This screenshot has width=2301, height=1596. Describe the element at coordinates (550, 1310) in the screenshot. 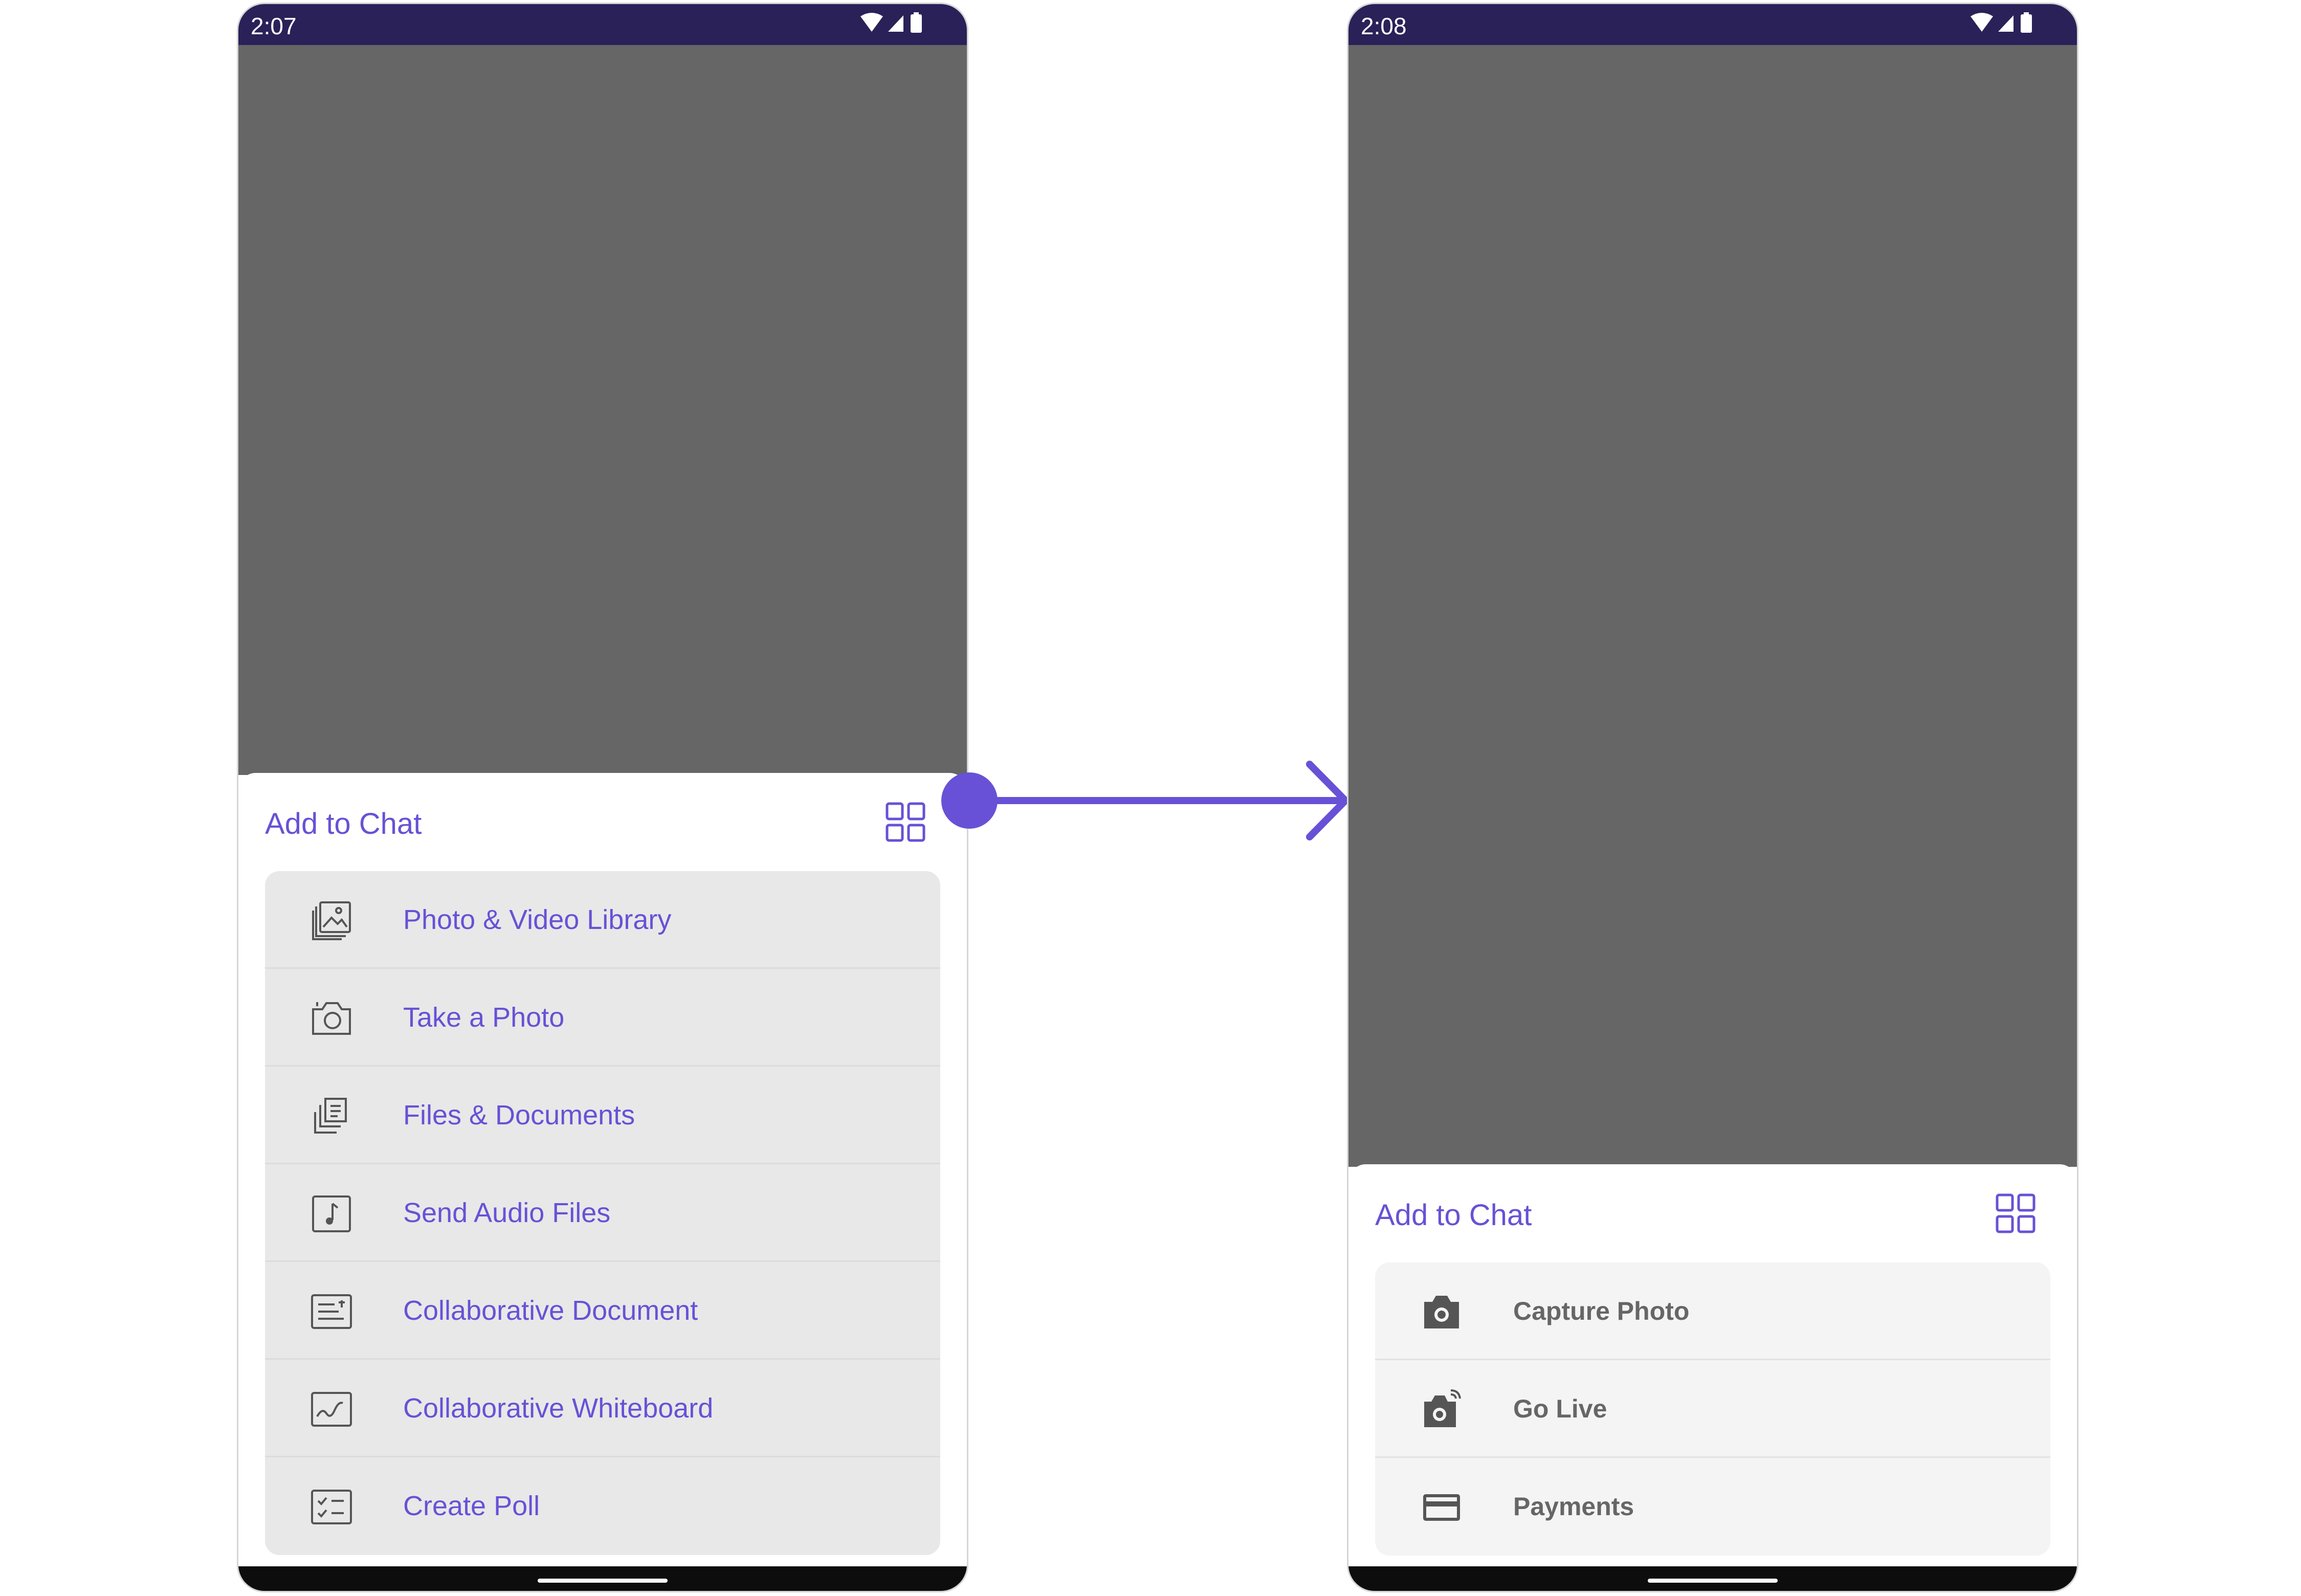

I see `option-label: Collaborative Document` at that location.